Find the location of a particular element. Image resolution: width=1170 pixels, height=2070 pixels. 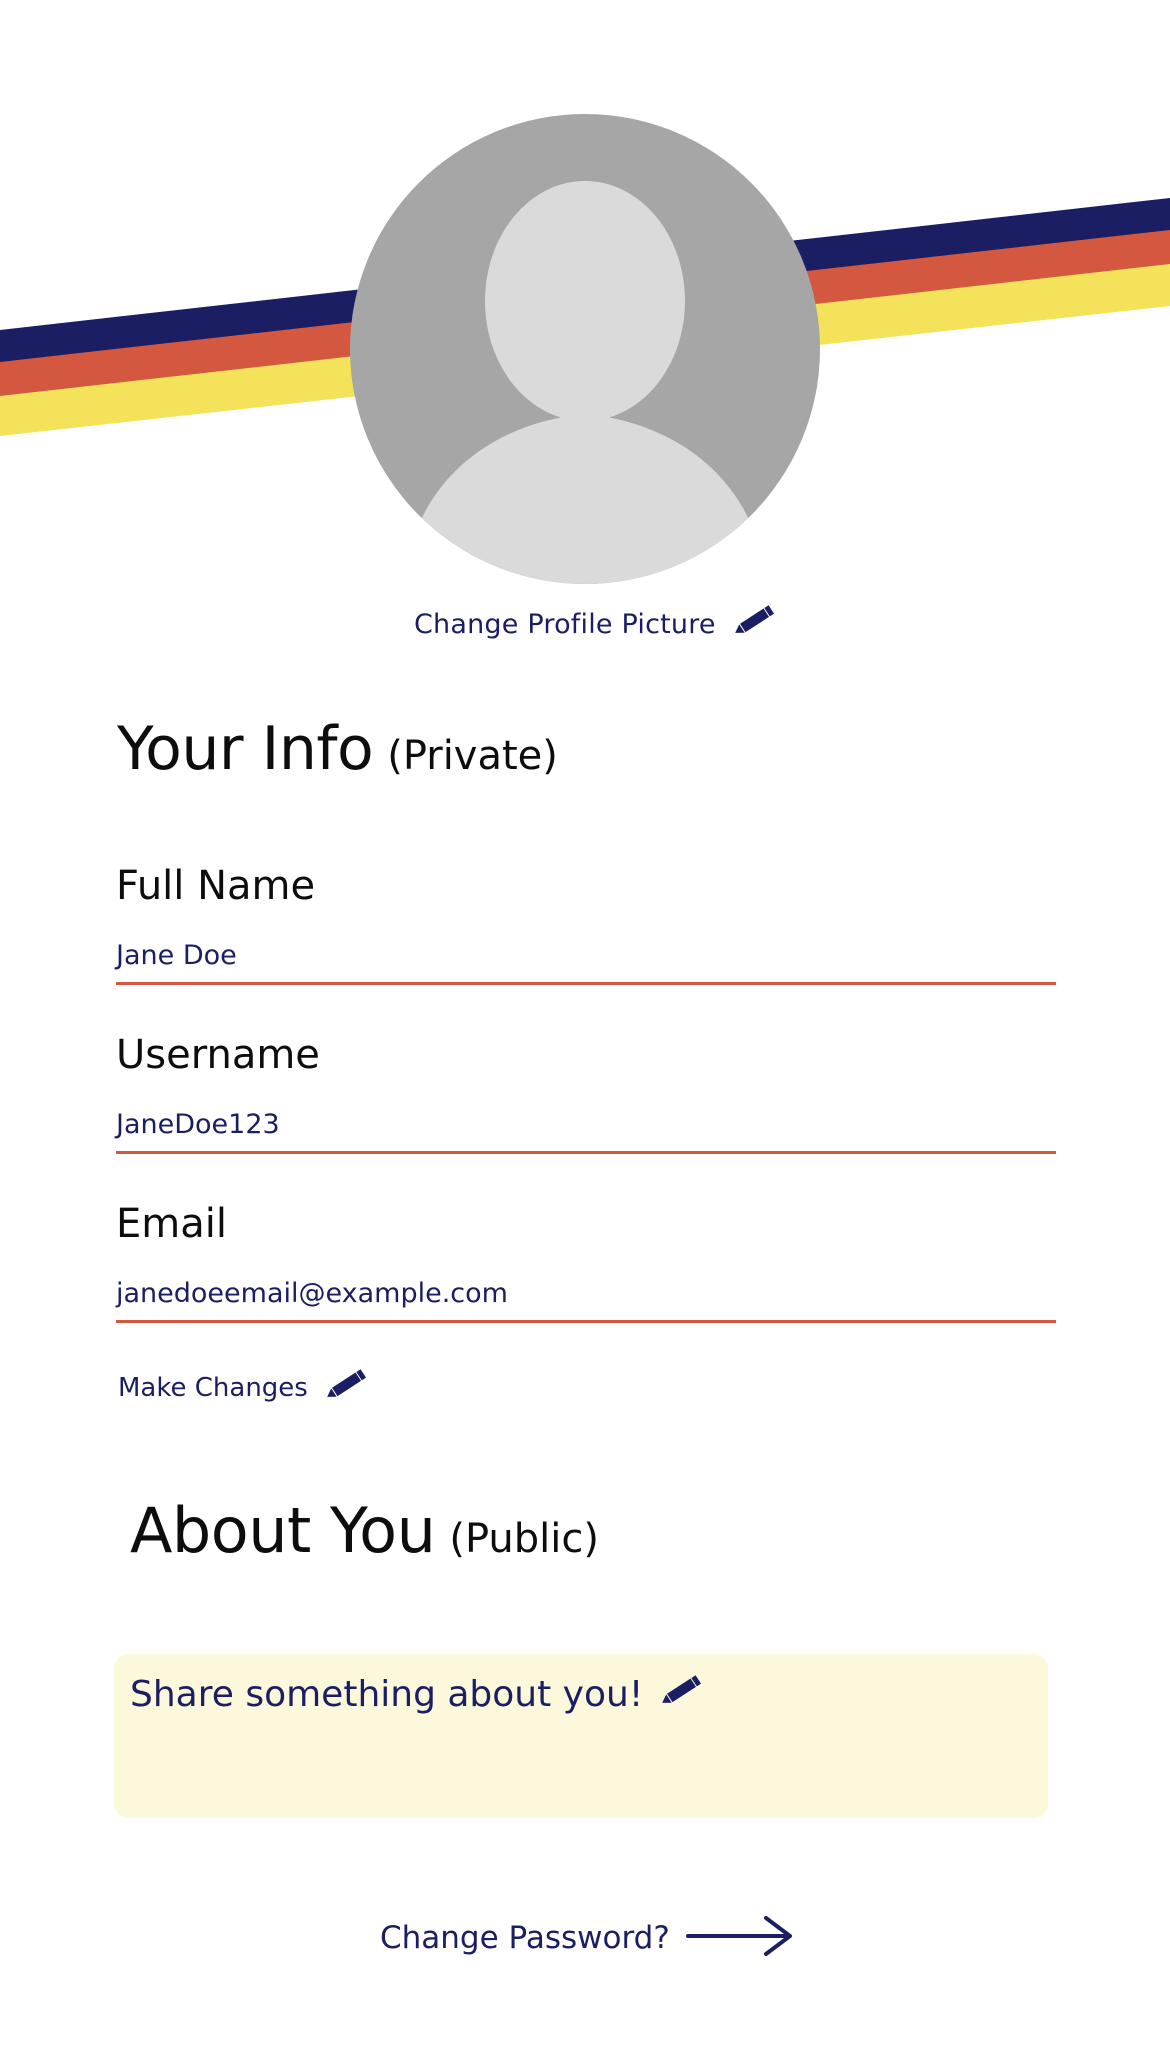

make-changes-button: Make Changes is located at coordinates (243, 1388).